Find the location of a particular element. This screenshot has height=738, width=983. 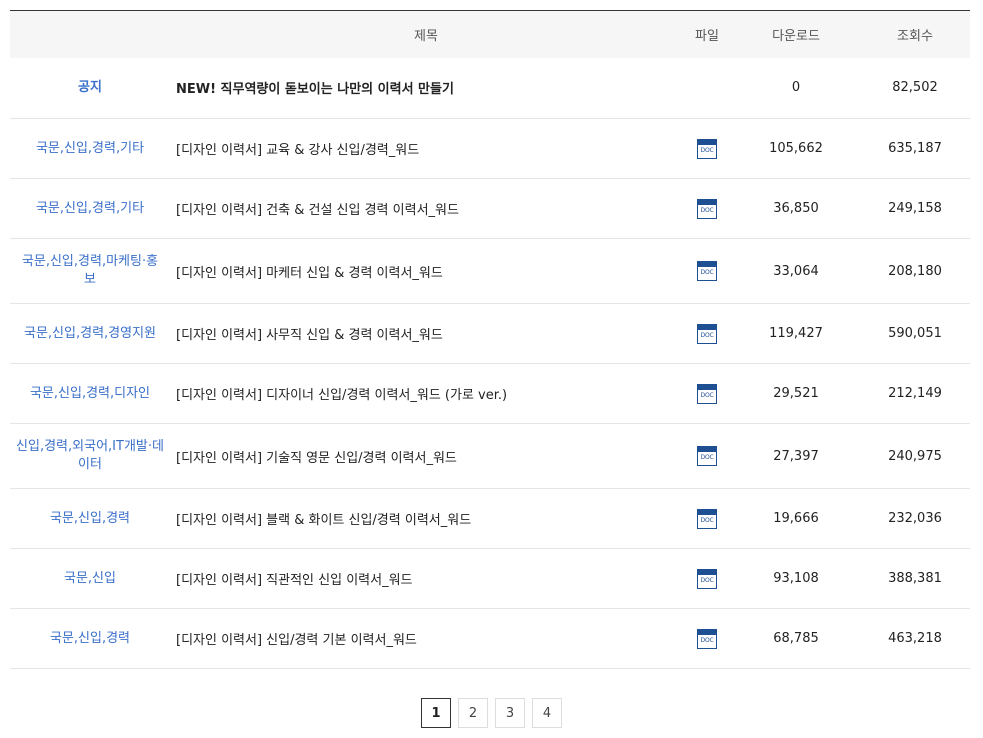

notice-row: 공지 NEW! 직무역량이 돋보이는 나만의 이력서 만들기 0 82,502 is located at coordinates (490, 88).